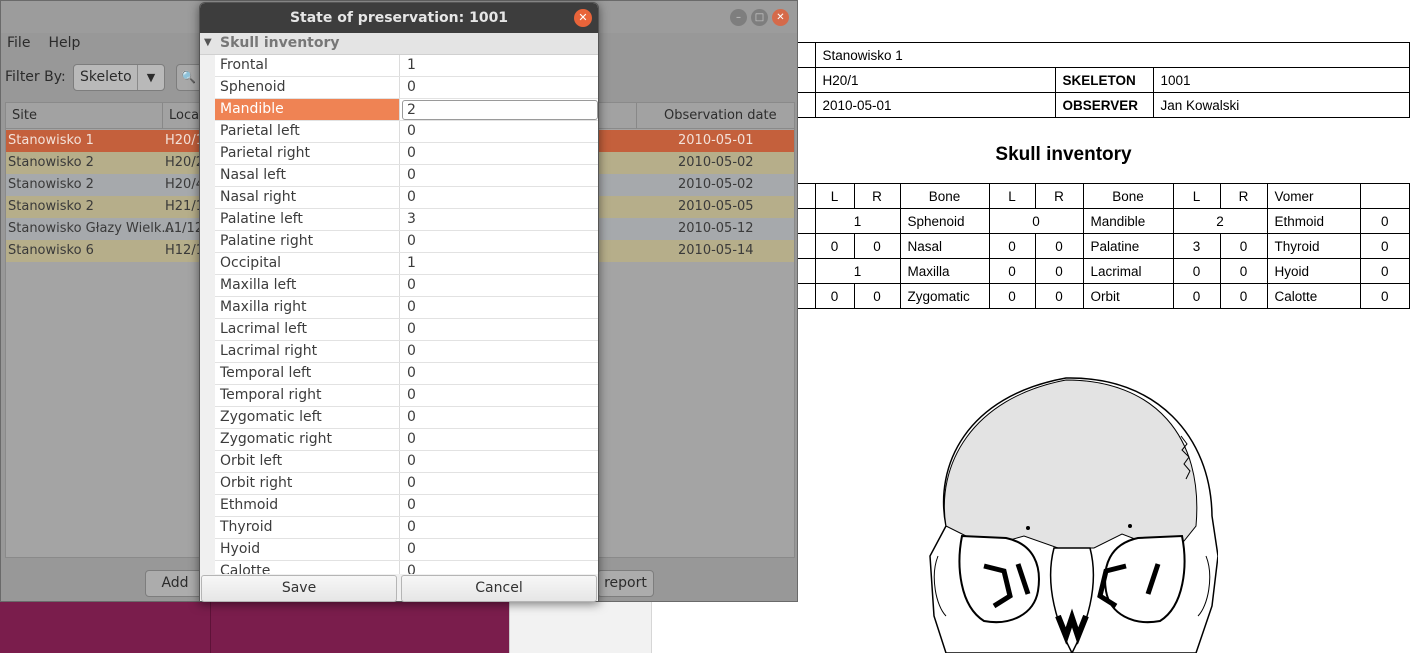  I want to click on property-row: Parietal right 0, so click(406, 154).